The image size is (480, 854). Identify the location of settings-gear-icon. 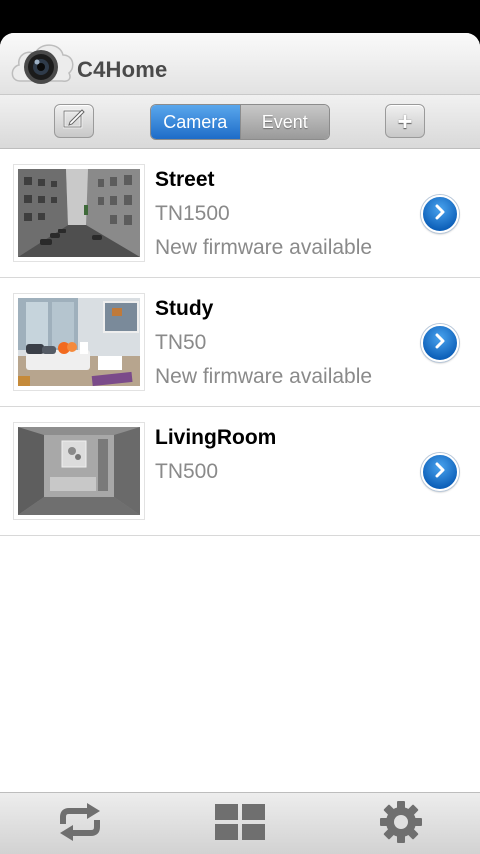
(401, 824).